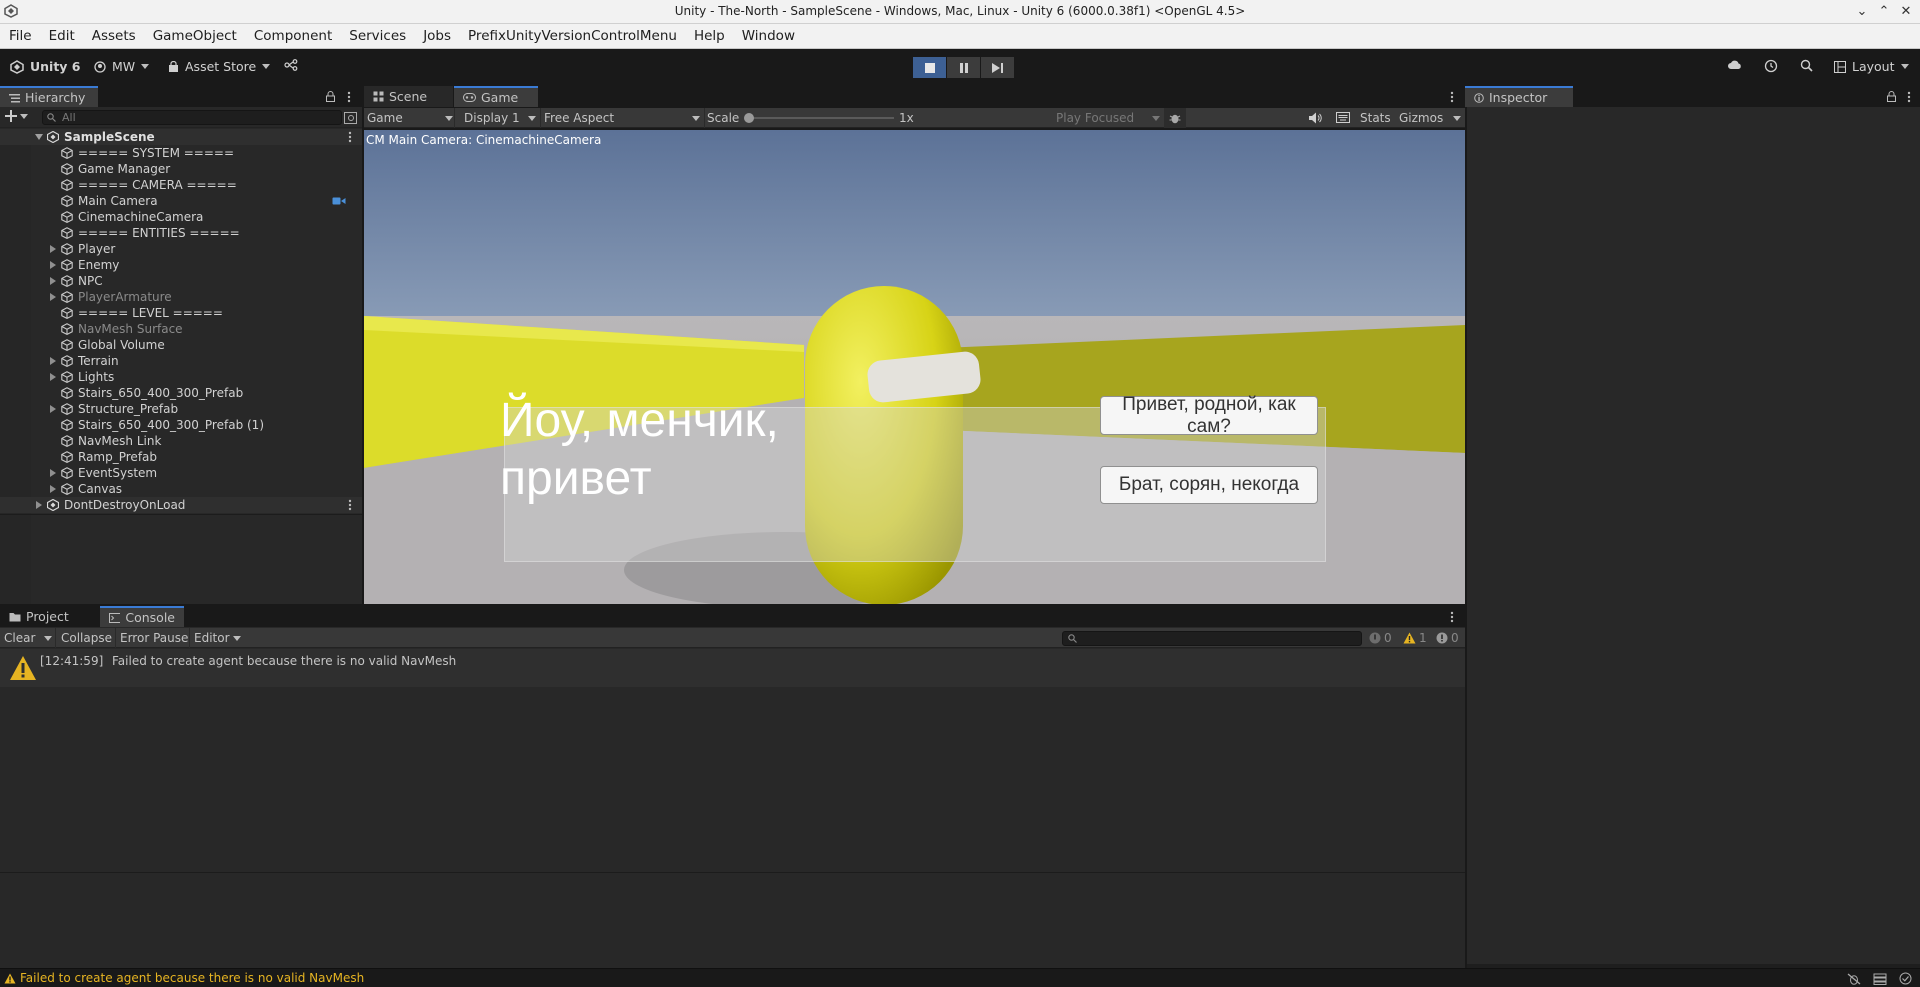 The width and height of the screenshot is (1920, 987). Describe the element at coordinates (1212, 638) in the screenshot. I see `console-search-input` at that location.